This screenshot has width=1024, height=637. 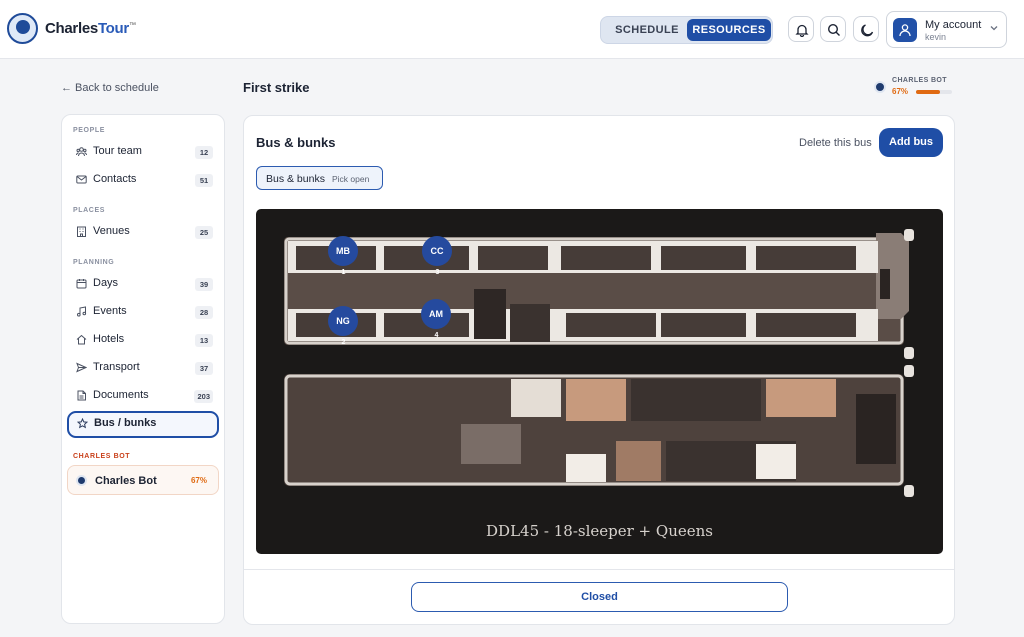 I want to click on account-username: kevin, so click(x=936, y=37).